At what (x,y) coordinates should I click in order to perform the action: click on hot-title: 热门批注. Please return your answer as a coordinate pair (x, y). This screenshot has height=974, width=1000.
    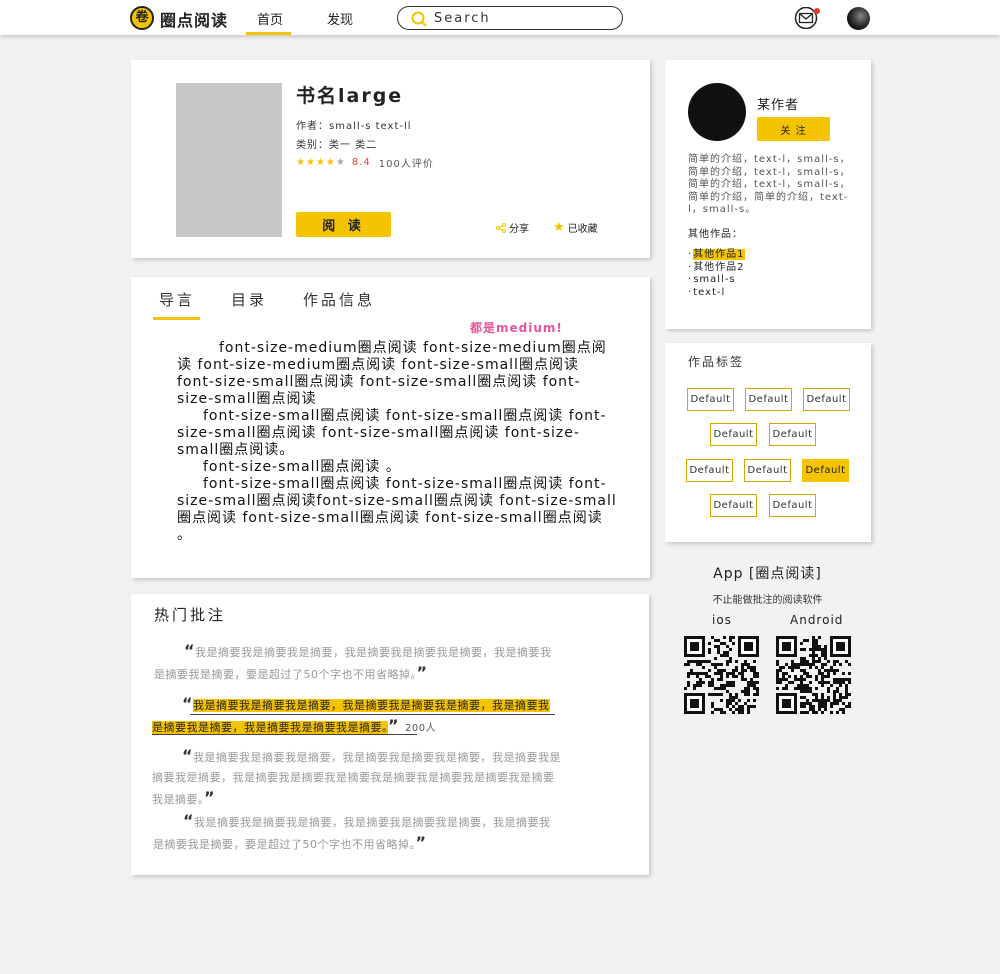
    Looking at the image, I should click on (190, 615).